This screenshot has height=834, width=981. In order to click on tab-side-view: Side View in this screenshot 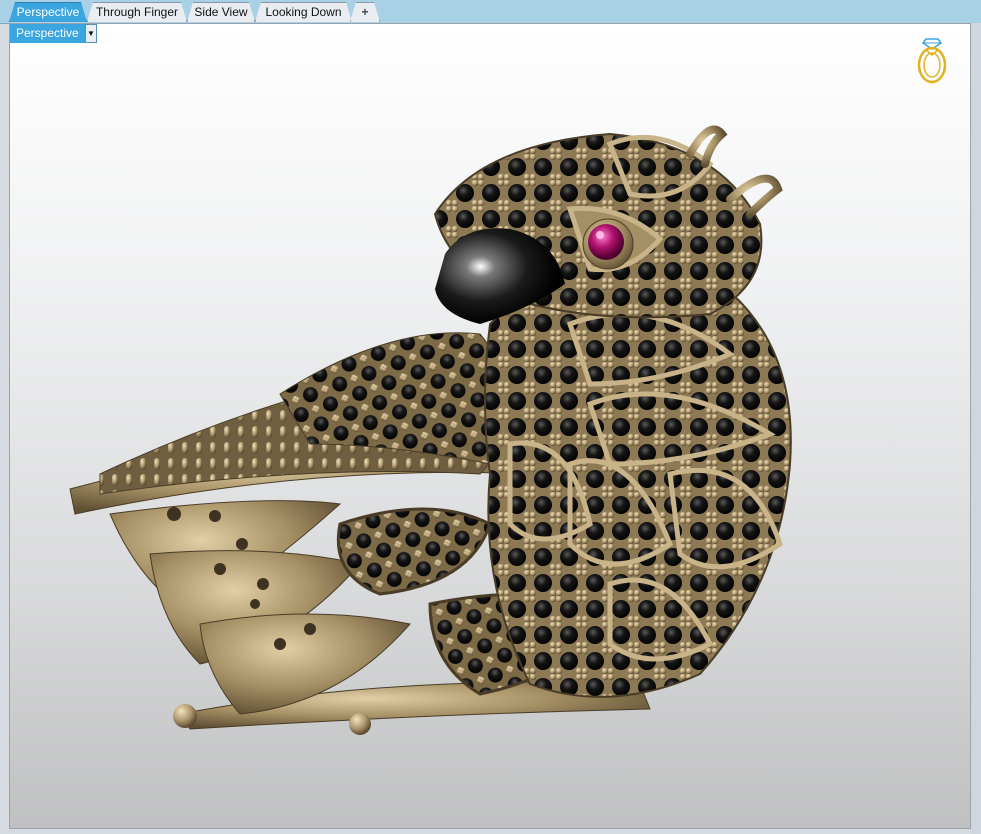, I will do `click(221, 12)`.